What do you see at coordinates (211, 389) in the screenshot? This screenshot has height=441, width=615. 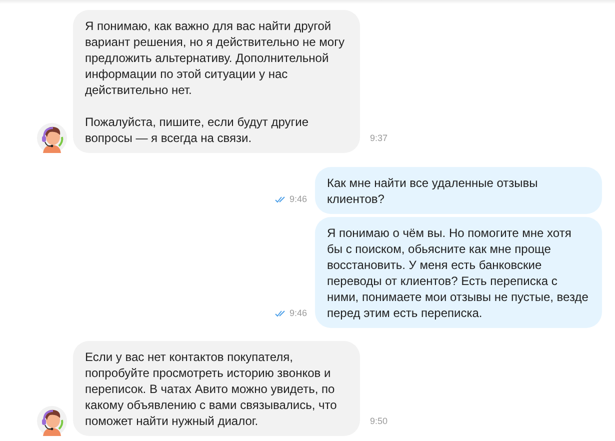 I see `message-text: Если у вас нет контактов покупателя, попробуйте просмотреть историю звонков и переписок. В чатах Авито можно увидеть, по какому объявлению с вами связывались, что поможет найти нужный диалог.` at bounding box center [211, 389].